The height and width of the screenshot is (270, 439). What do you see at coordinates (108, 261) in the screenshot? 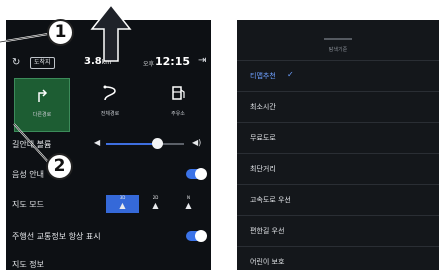
I see `map-info-row: 지도 정보` at bounding box center [108, 261].